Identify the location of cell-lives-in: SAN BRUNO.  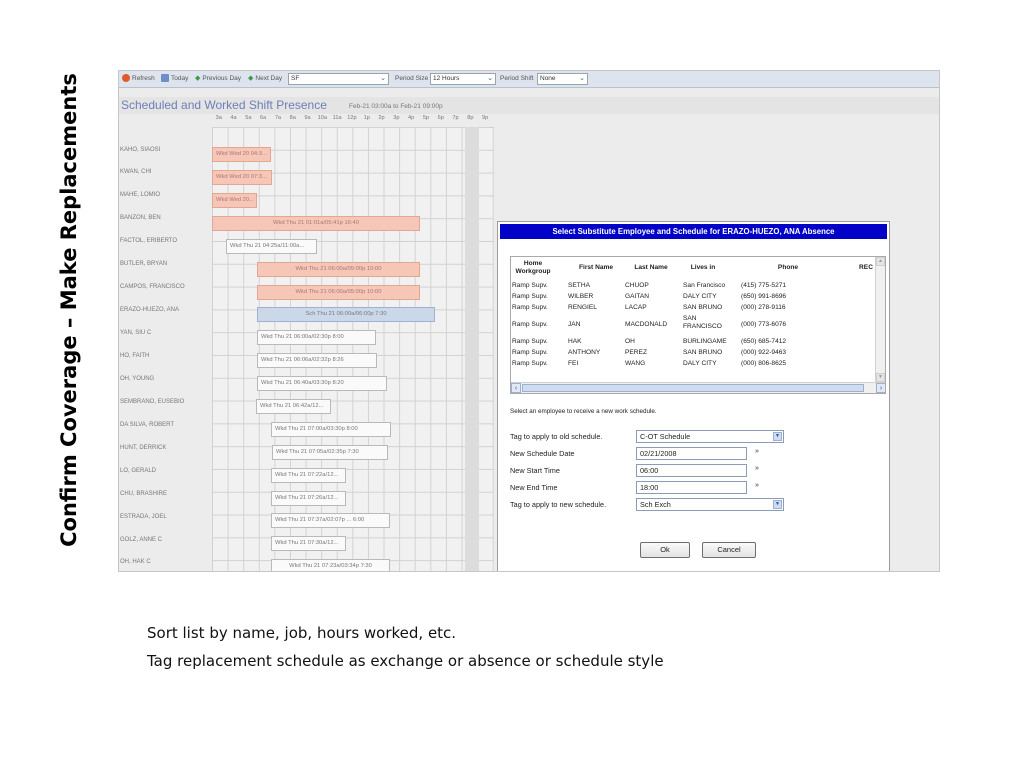
(703, 307).